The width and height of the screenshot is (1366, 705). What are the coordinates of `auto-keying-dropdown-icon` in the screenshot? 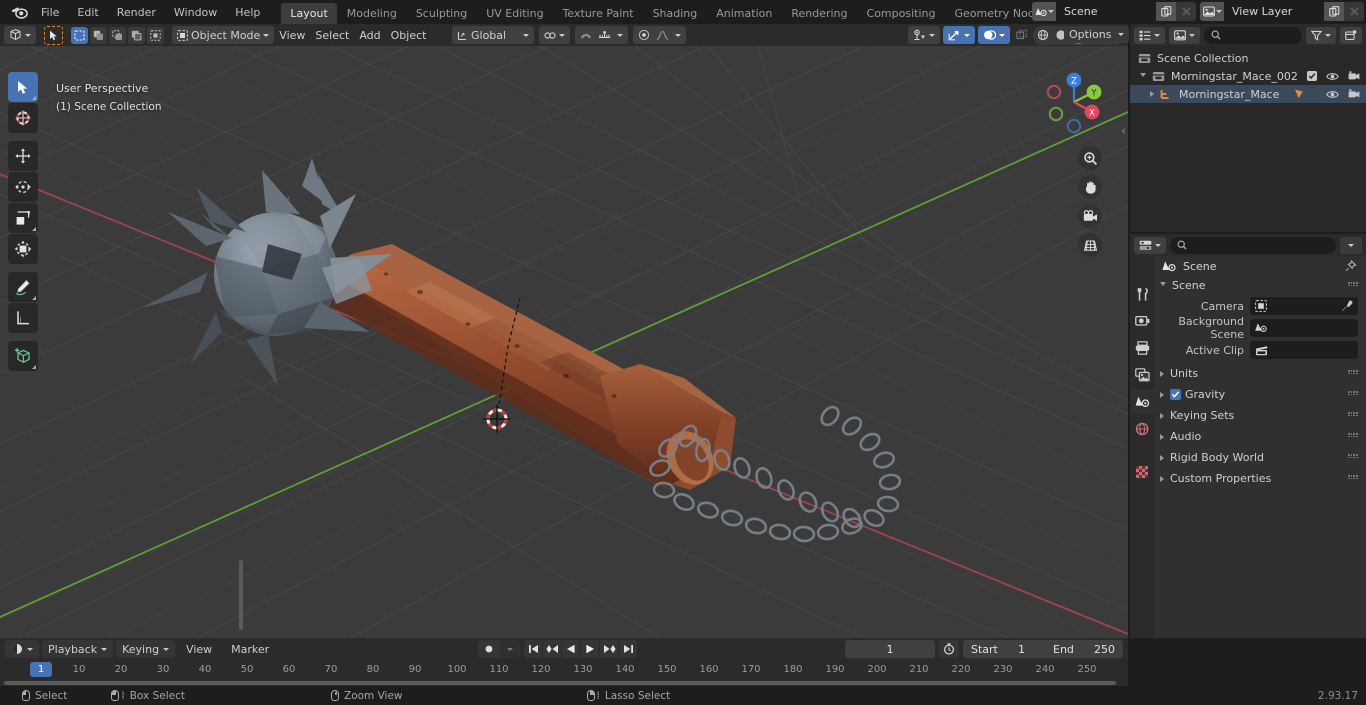 It's located at (510, 649).